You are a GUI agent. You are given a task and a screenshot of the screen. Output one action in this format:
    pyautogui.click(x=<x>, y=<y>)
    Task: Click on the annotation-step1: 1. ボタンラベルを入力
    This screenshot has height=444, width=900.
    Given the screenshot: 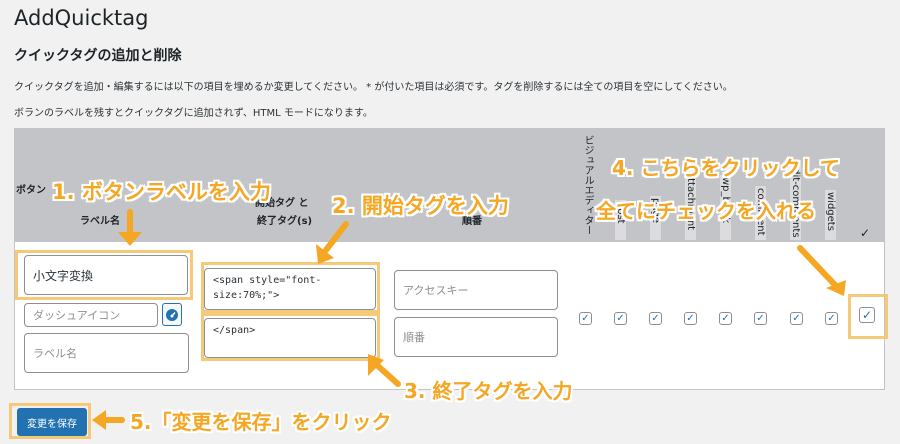 What is the action you would take?
    pyautogui.click(x=161, y=192)
    